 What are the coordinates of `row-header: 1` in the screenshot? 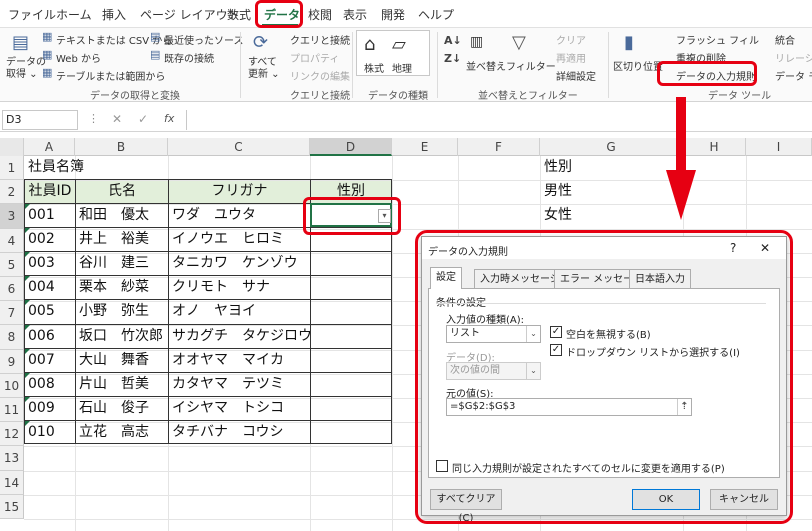 It's located at (12, 168).